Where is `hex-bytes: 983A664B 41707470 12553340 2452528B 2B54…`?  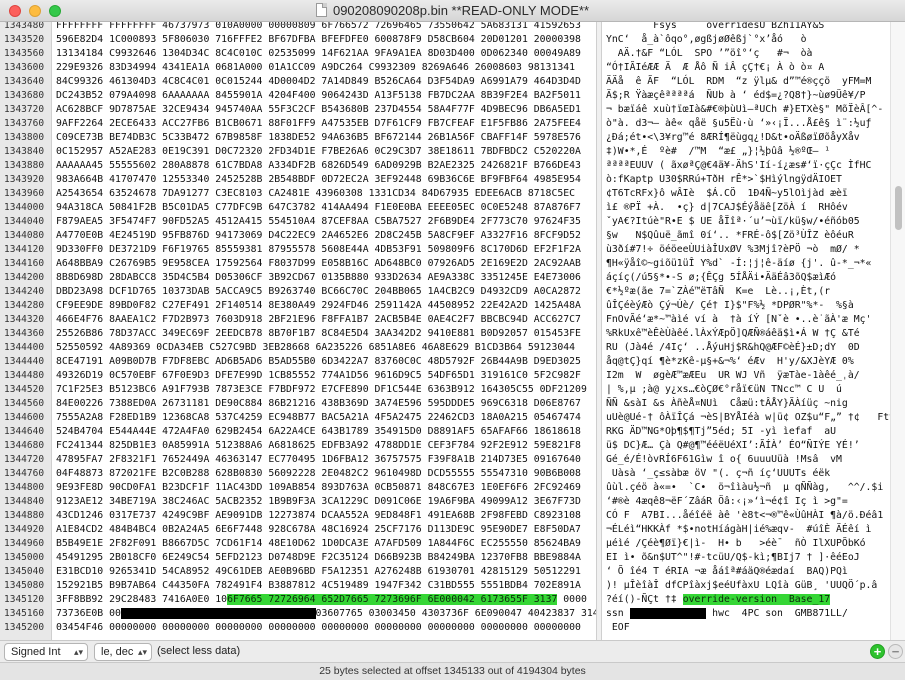
hex-bytes: 983A664B 41707470 12553340 2452528B 2B54… is located at coordinates (318, 179).